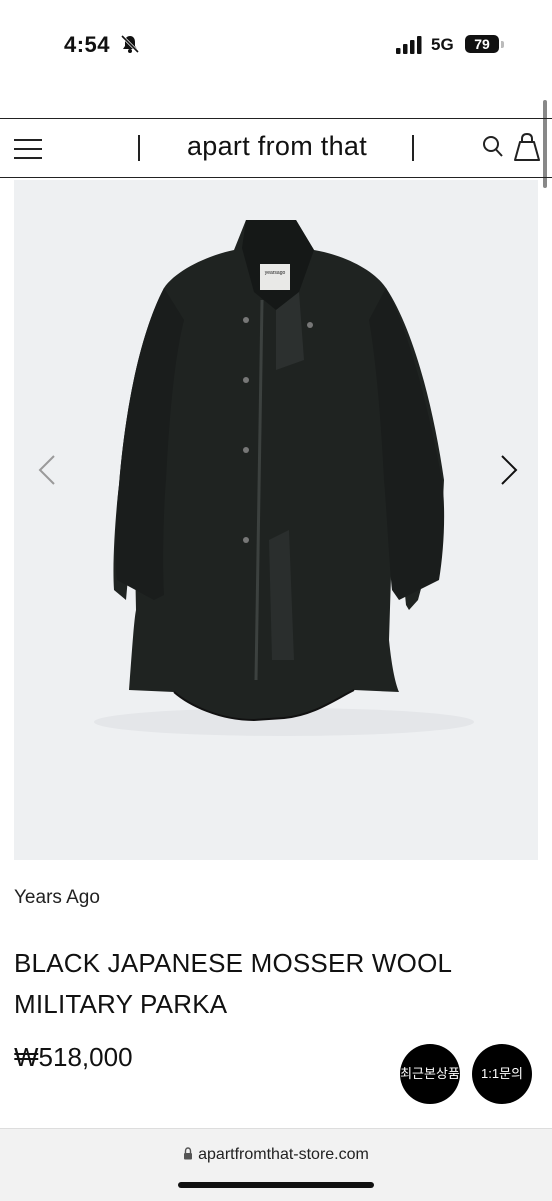 This screenshot has width=552, height=1201. I want to click on recent-items-button: 최근본상품, so click(430, 1074).